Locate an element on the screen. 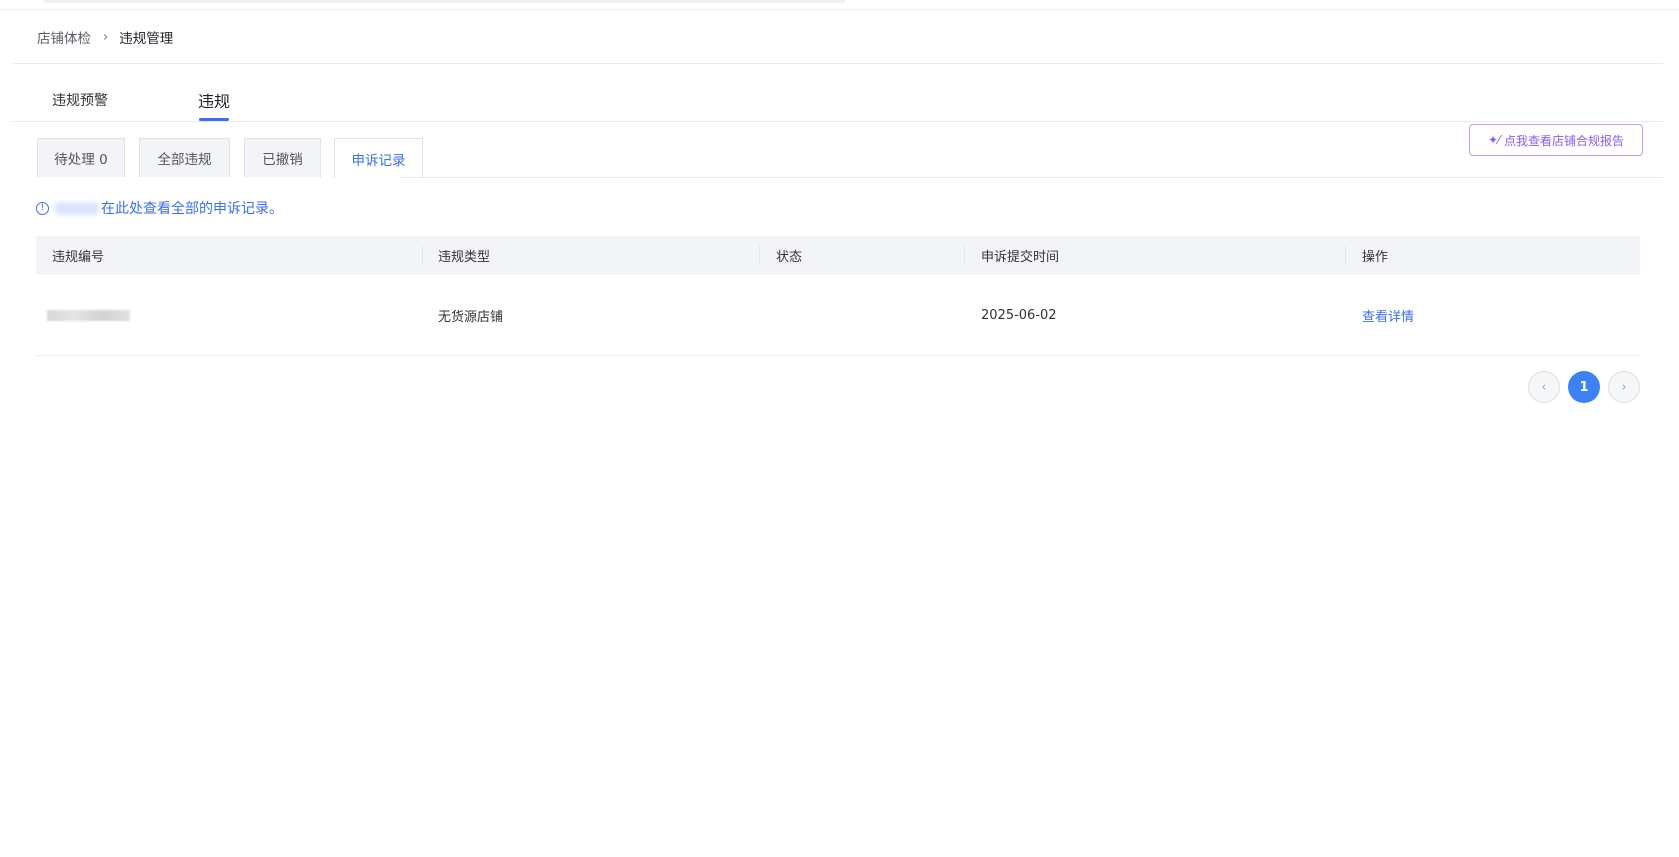 This screenshot has width=1679, height=857. tab-violation-warning: 违规预警 is located at coordinates (80, 100).